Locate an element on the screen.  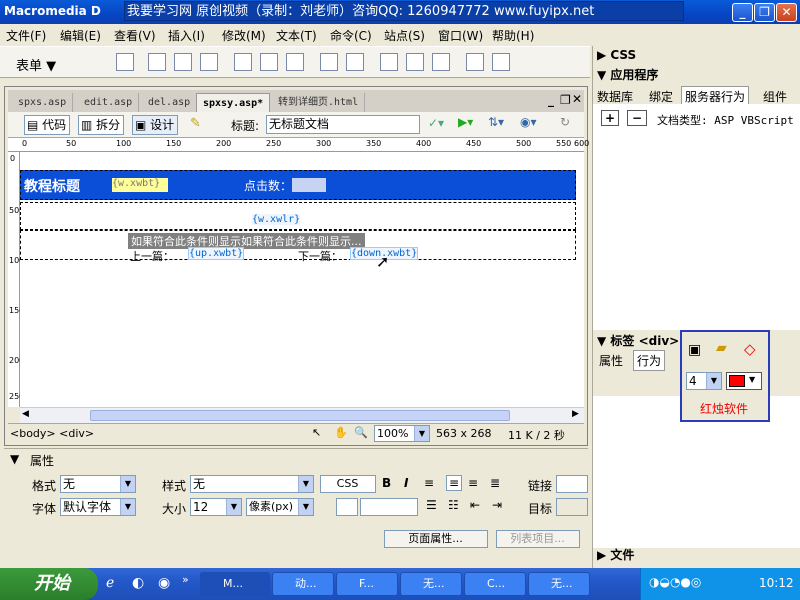
fieldset-icon is located at coordinates (501, 62).